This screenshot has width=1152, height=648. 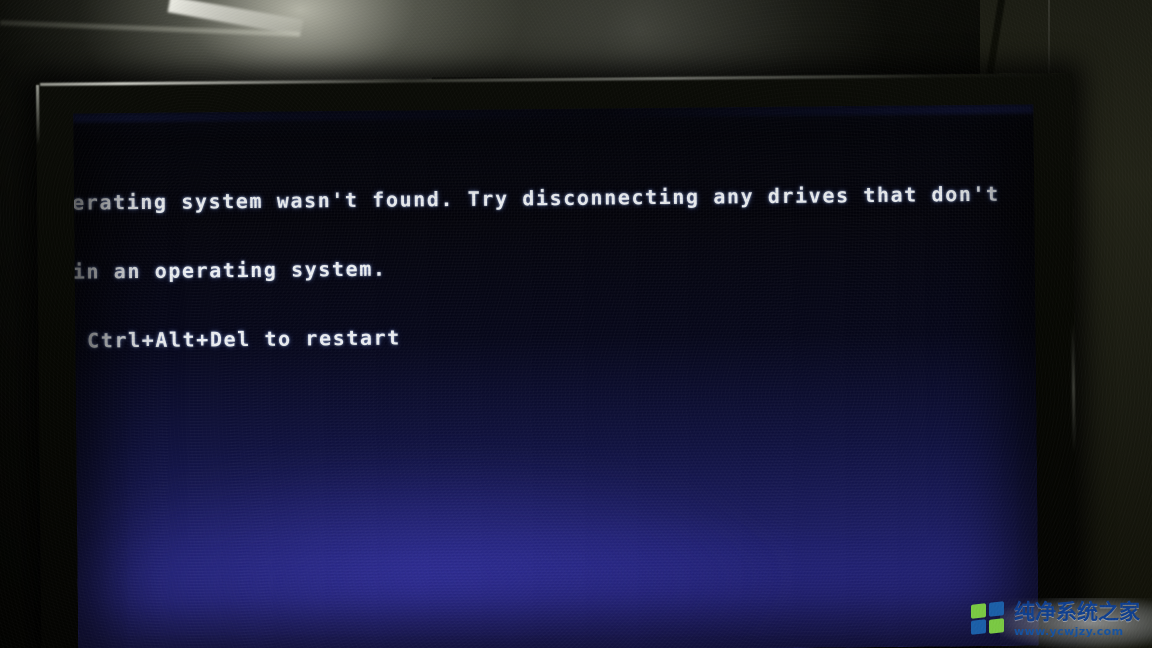 I want to click on logo-square-top-left, so click(x=978, y=611).